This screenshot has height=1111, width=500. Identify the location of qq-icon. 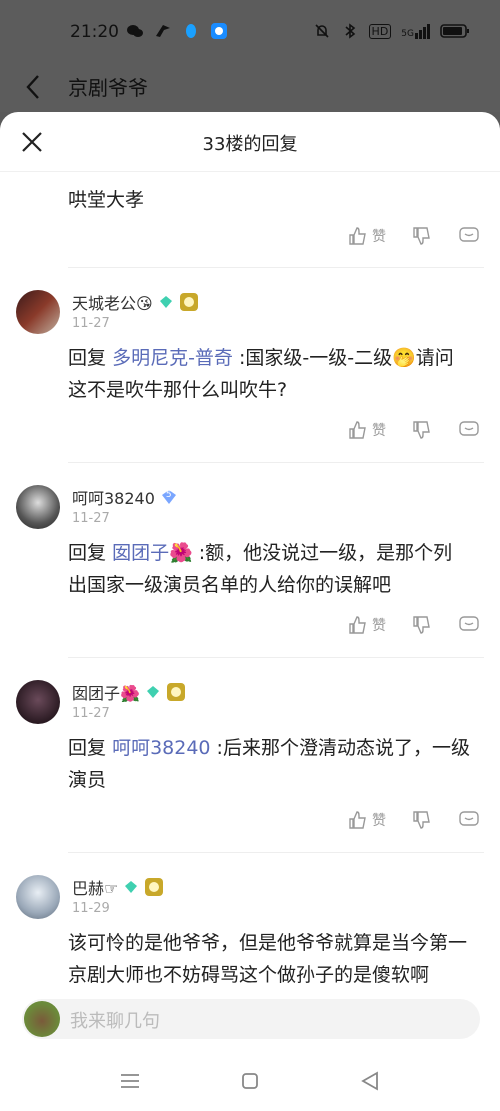
(191, 31).